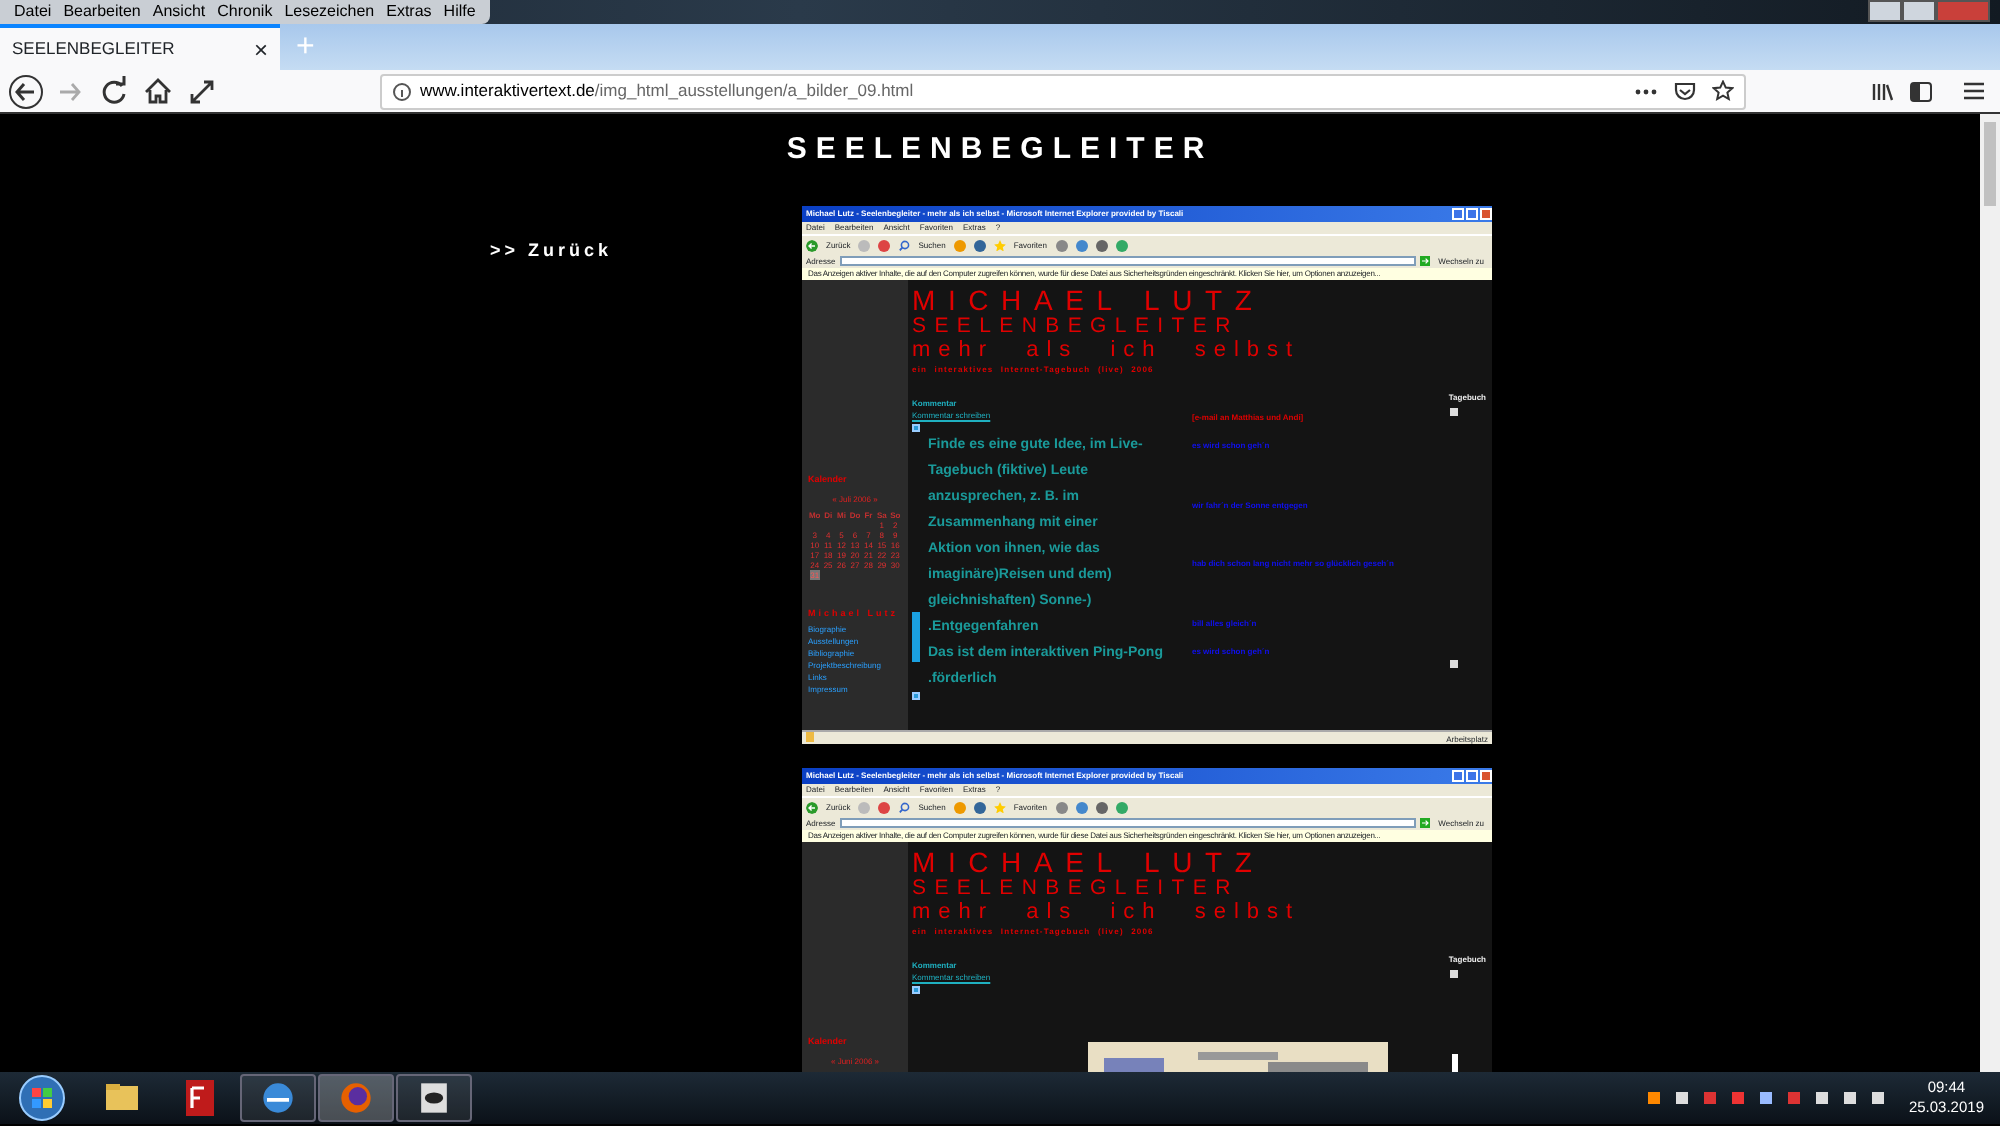 This screenshot has width=2000, height=1126. I want to click on minimize-button, so click(1885, 11).